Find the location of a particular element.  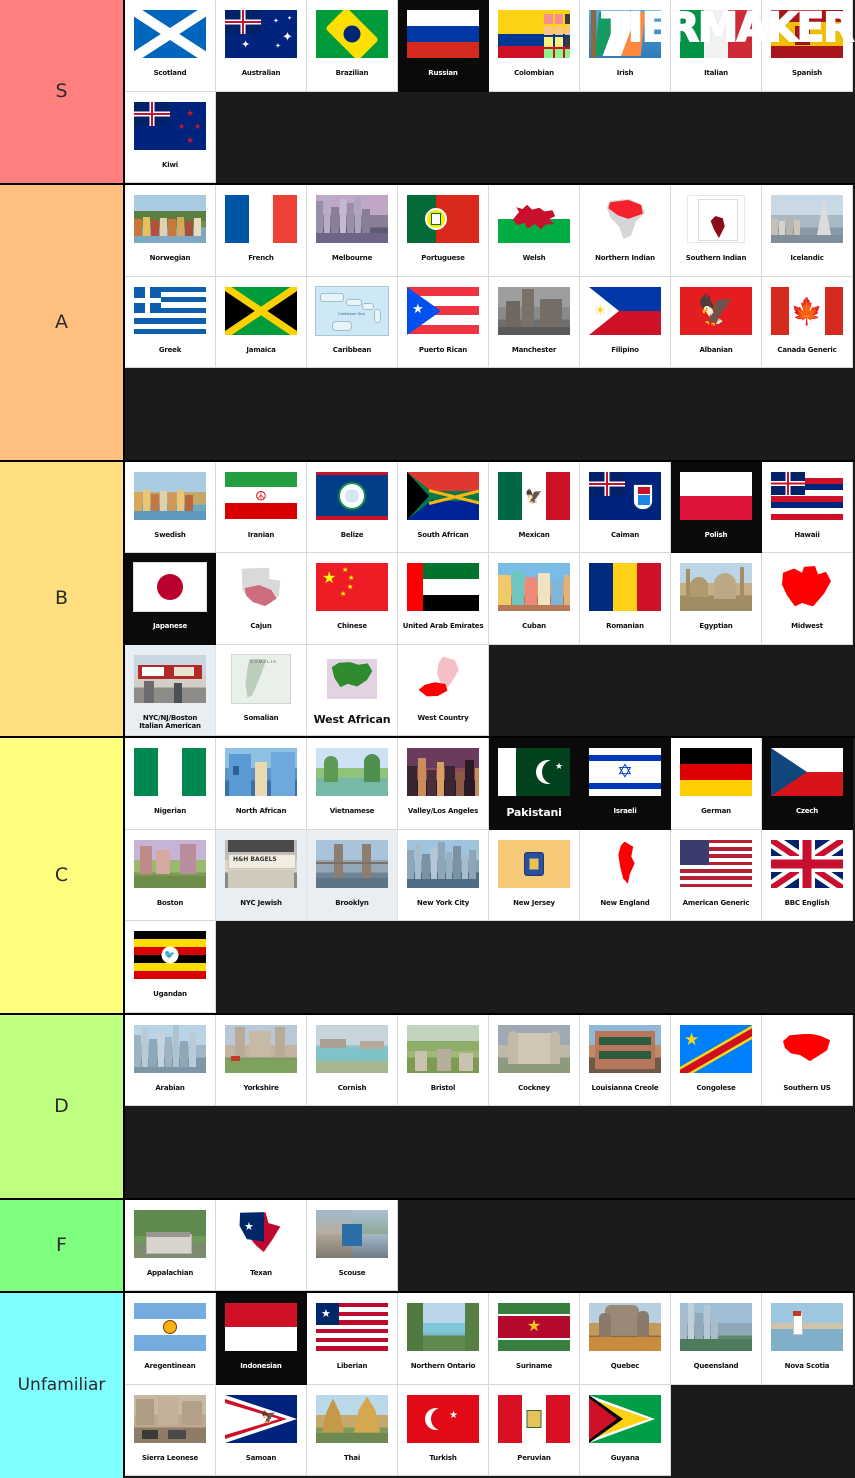

tier-item: Welsh is located at coordinates (534, 231).